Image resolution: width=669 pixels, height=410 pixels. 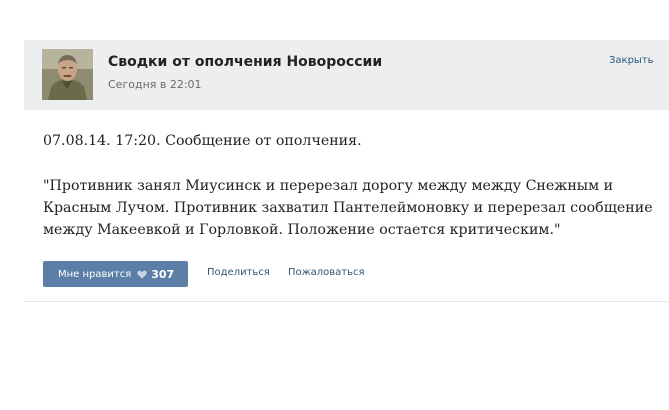 What do you see at coordinates (202, 141) in the screenshot?
I see `post-text-line: 07.08.14. 17:20. Сообщение от ополчения.` at bounding box center [202, 141].